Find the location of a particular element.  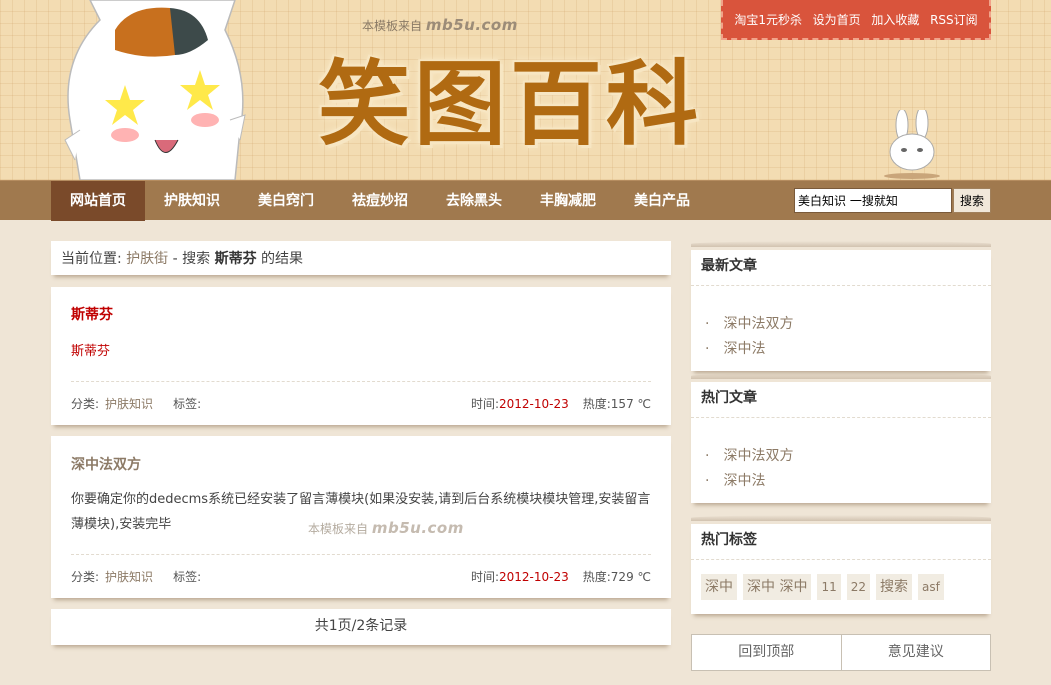

article-heat: 157 ℃ is located at coordinates (630, 403).